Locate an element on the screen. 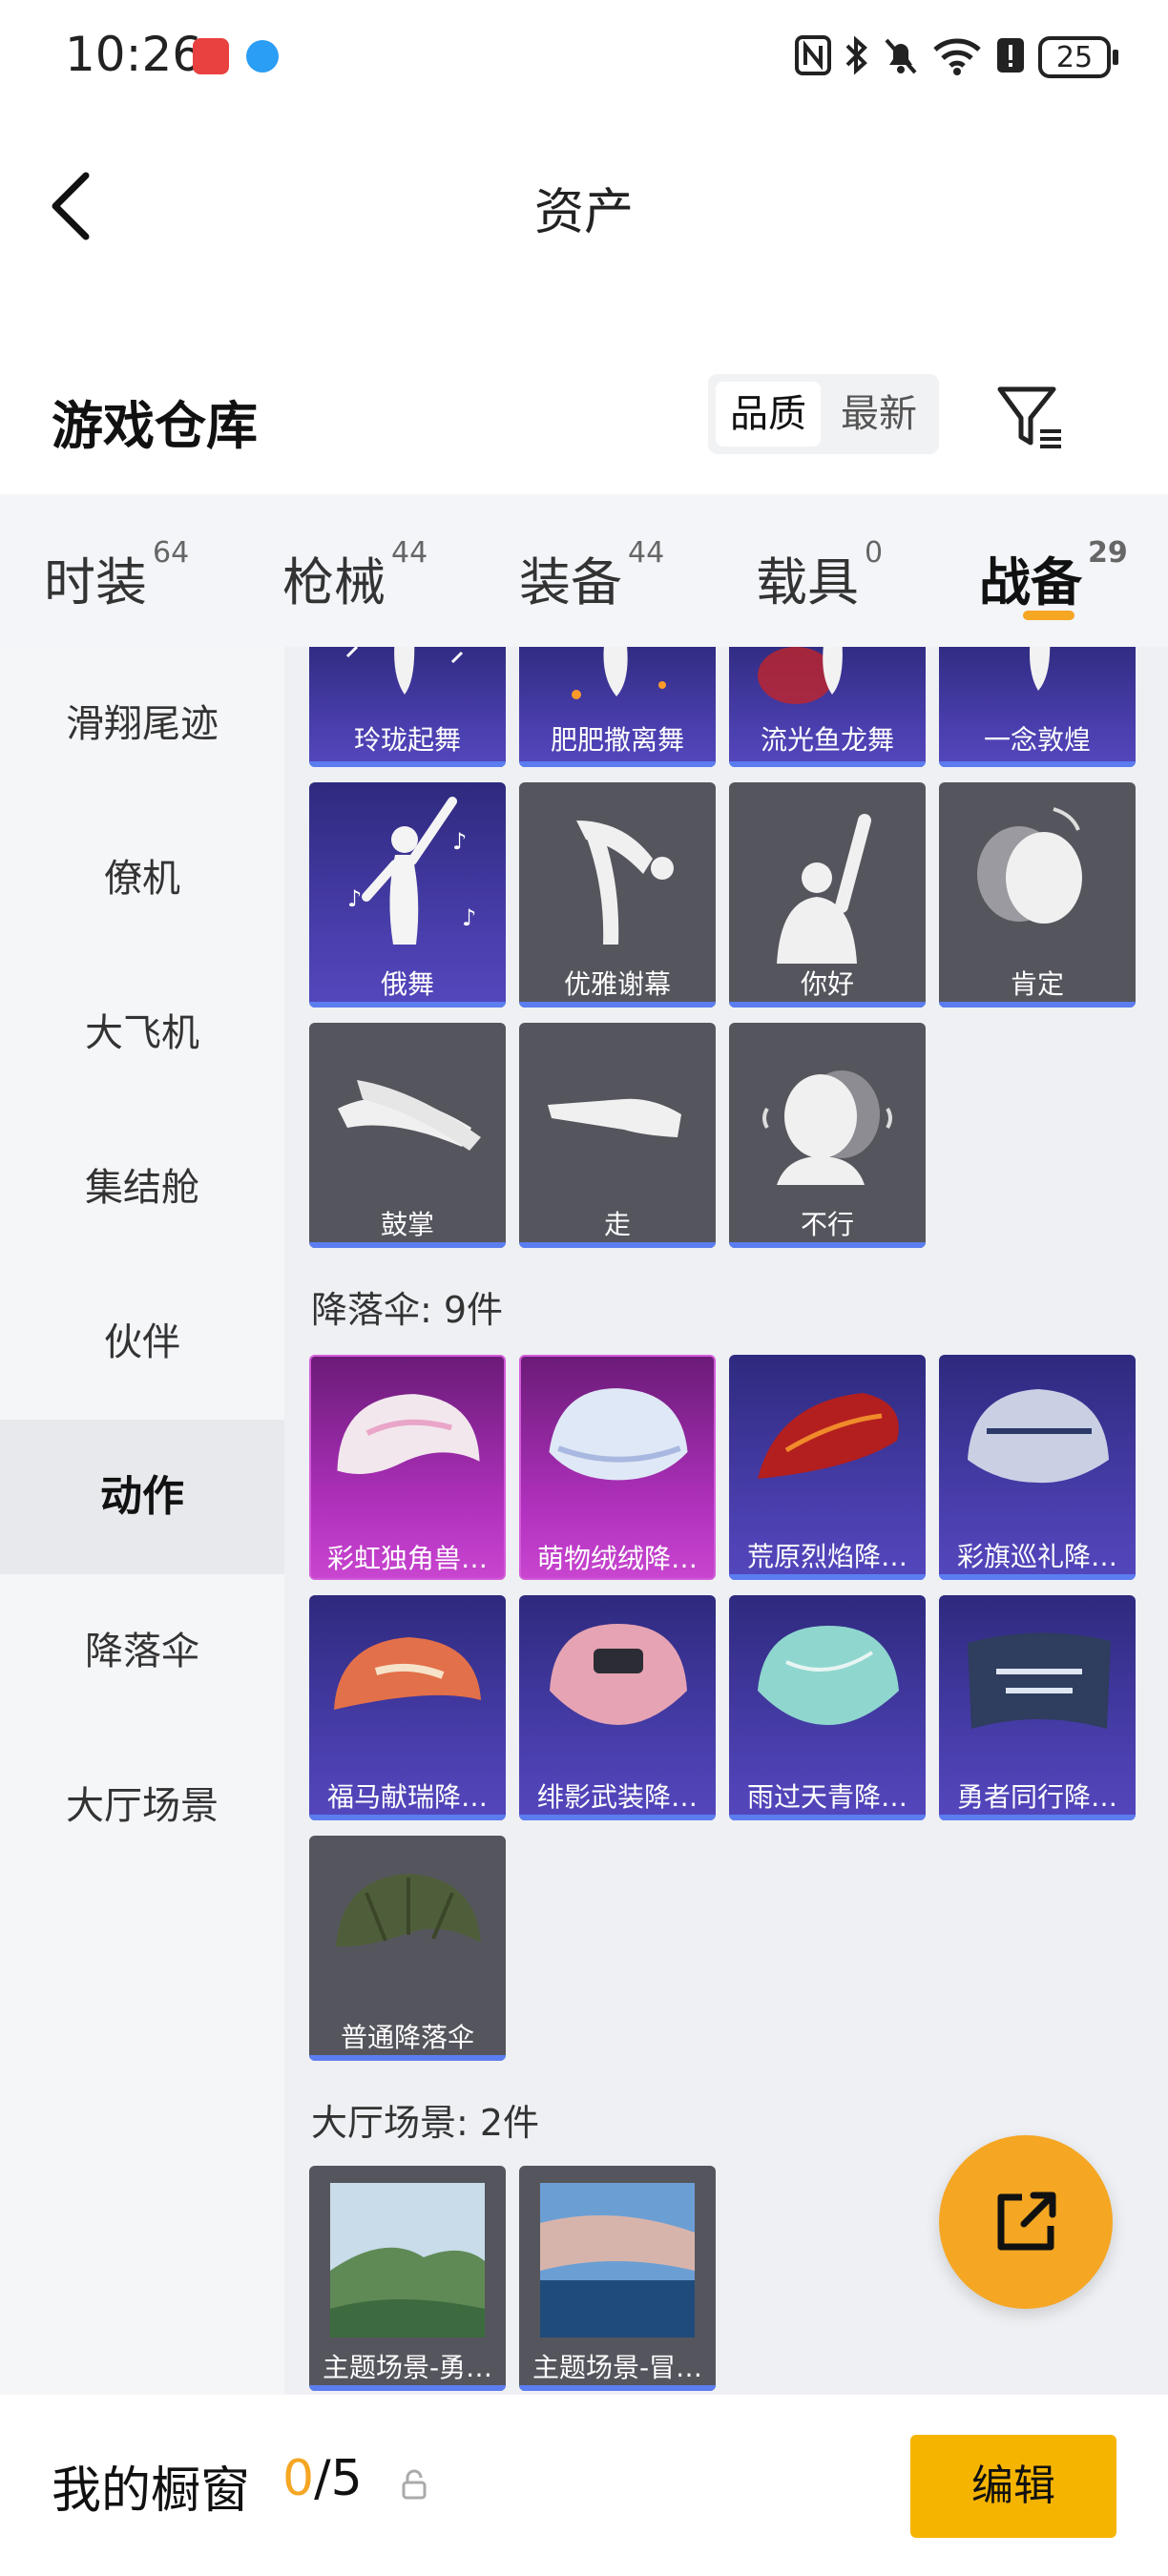  lock-icon is located at coordinates (414, 2484).